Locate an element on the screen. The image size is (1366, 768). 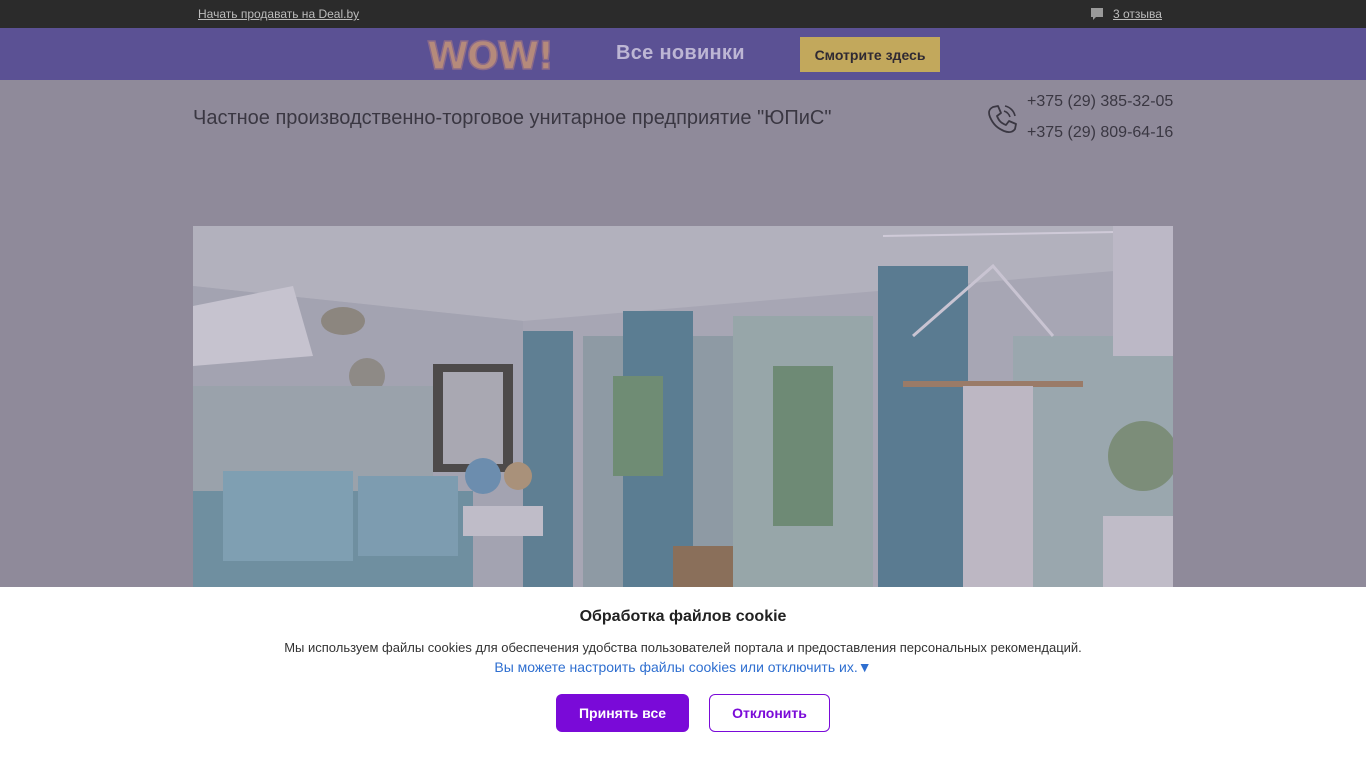
reviews: 3 отзыва is located at coordinates (1126, 14).